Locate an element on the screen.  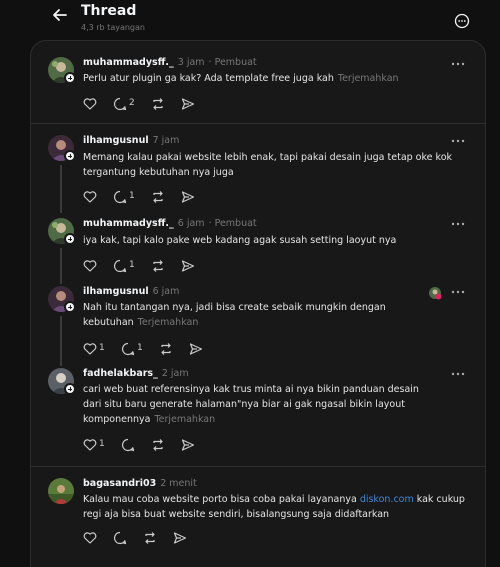
page-title: Thread is located at coordinates (109, 11).